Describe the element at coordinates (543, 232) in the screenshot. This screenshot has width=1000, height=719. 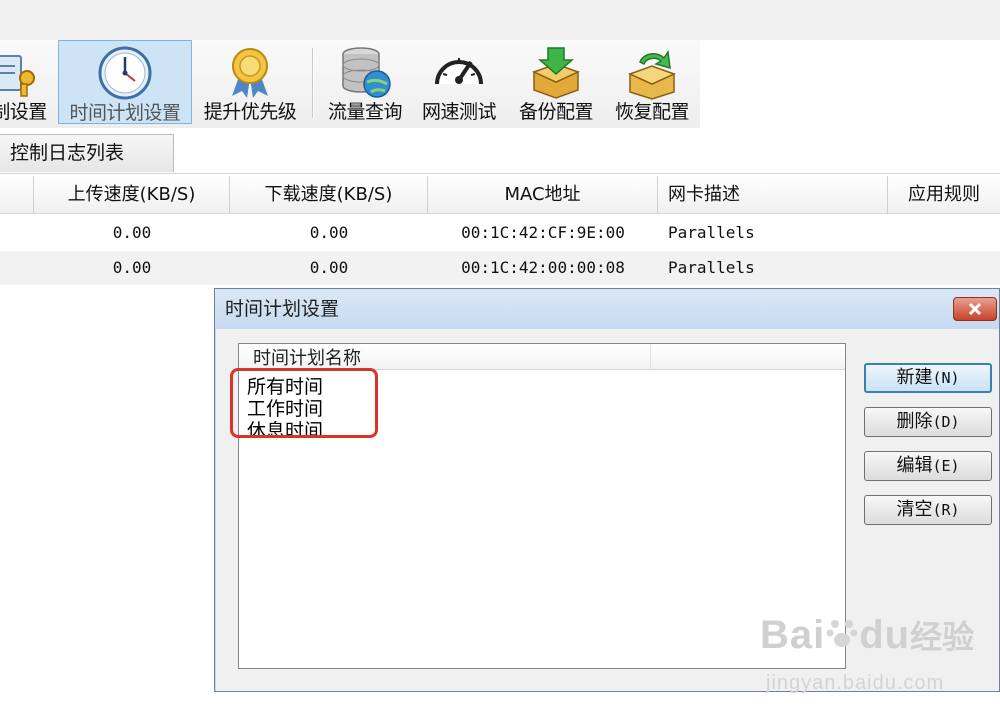
I see `cell-mac: 00:1C:42:CF:9E:00` at that location.